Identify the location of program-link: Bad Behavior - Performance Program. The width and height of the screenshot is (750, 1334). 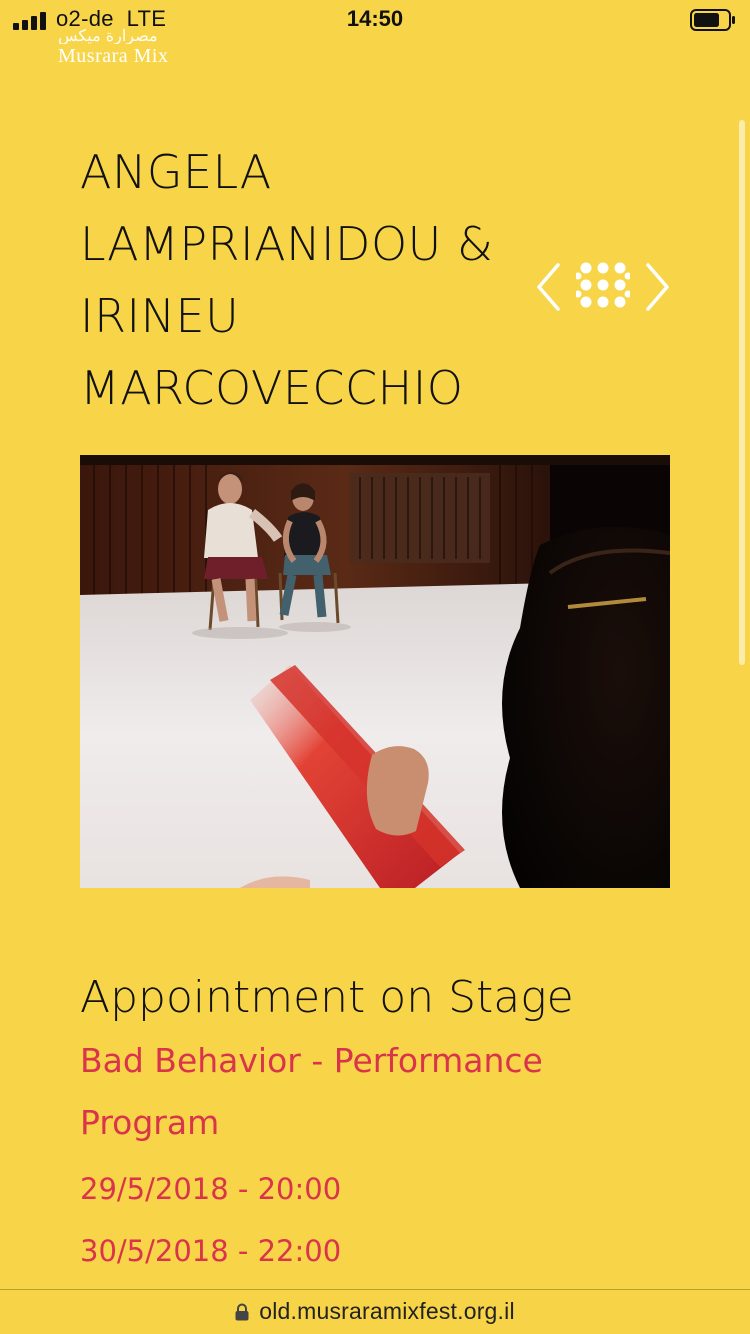
(360, 1092).